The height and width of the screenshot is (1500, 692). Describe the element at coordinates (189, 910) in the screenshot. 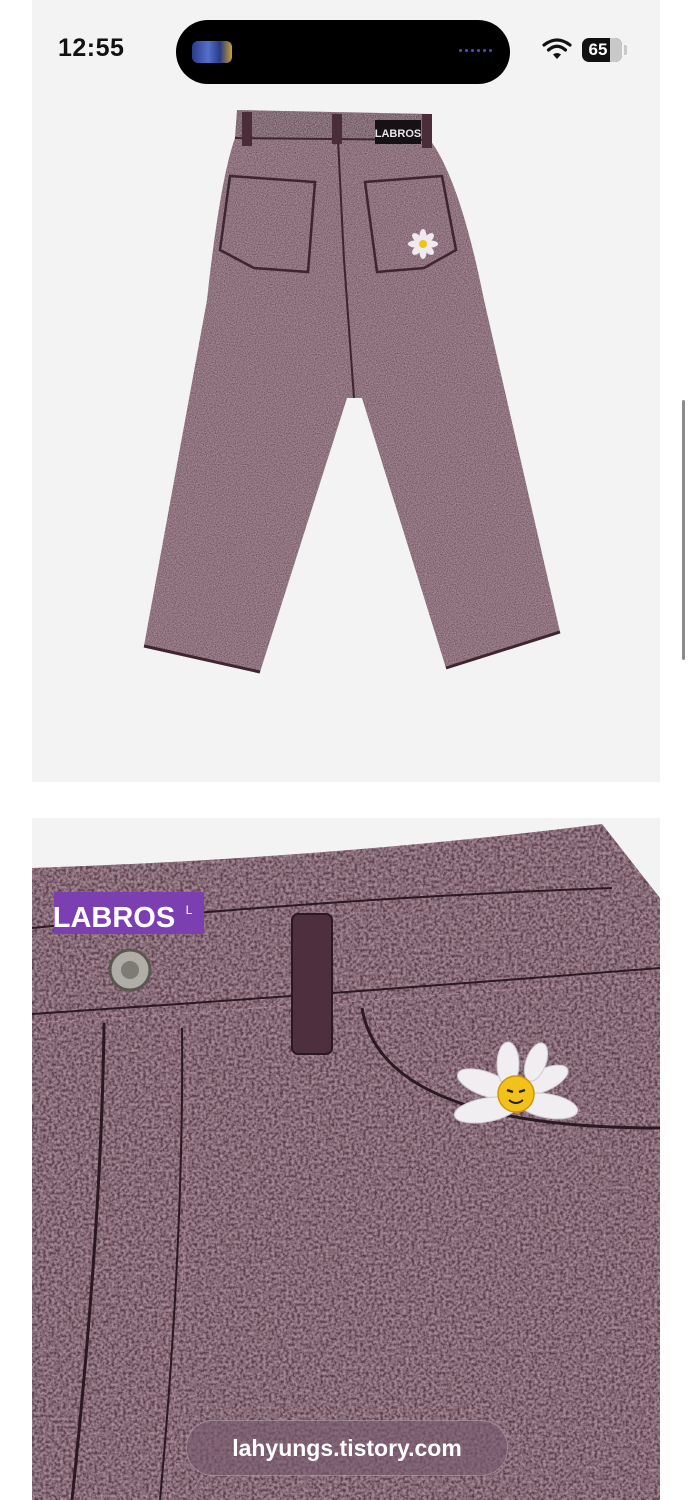

I see `size-label: L` at that location.